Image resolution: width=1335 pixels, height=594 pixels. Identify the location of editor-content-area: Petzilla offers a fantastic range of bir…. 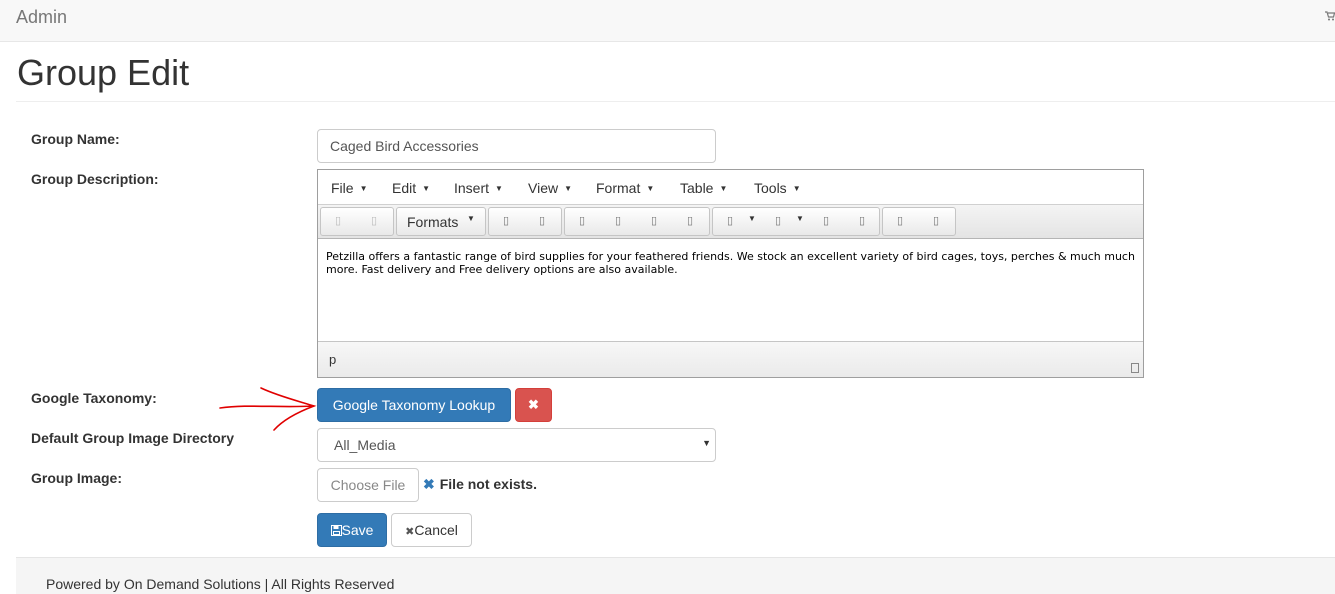
(730, 290).